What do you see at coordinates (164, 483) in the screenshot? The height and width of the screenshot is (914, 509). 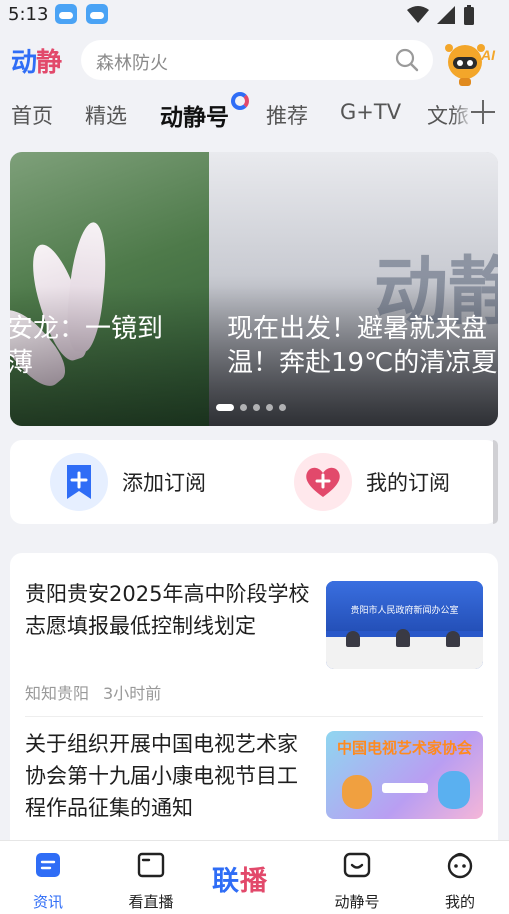 I see `add-subscription-label: 添加订阅` at bounding box center [164, 483].